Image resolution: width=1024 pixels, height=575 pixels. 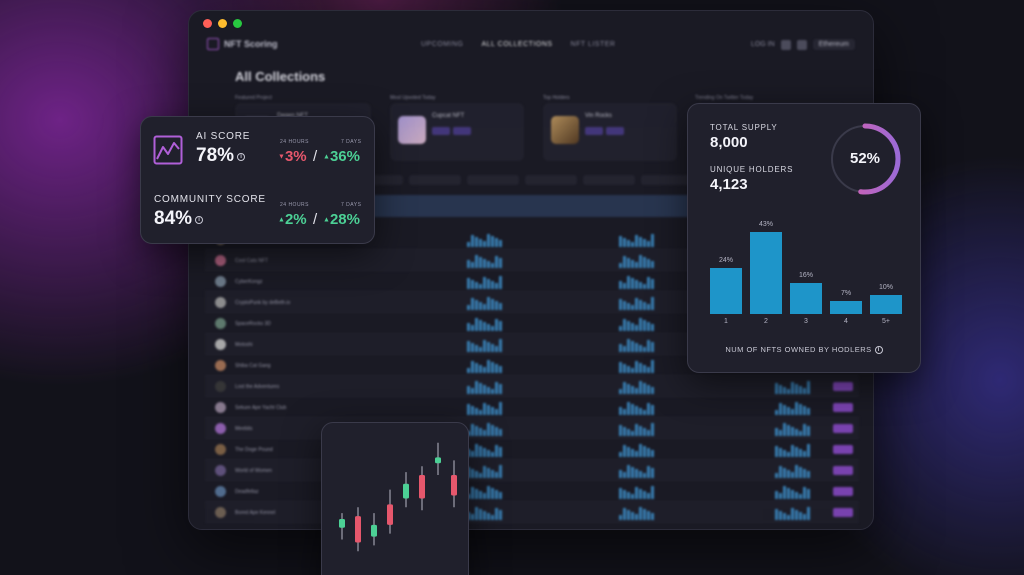 I want to click on nav-nft-lister: NFT LISTER, so click(x=593, y=44).